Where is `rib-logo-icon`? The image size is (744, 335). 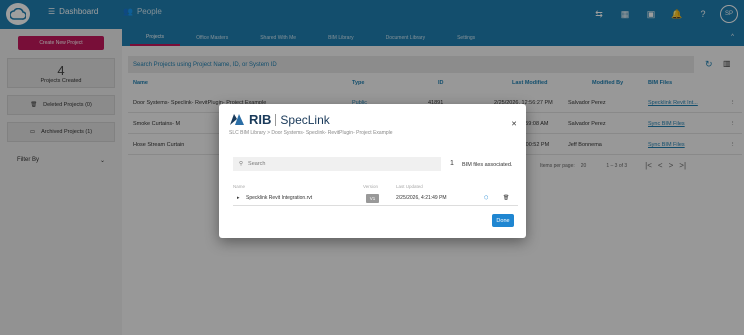 rib-logo-icon is located at coordinates (237, 119).